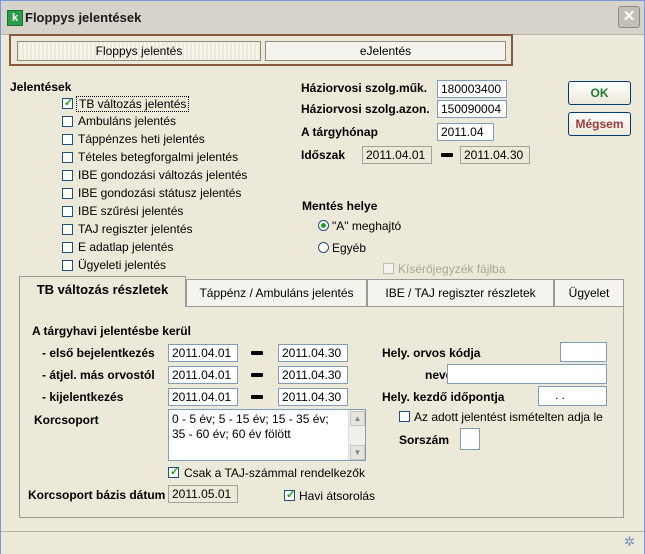  I want to click on period-dash, so click(447, 155).